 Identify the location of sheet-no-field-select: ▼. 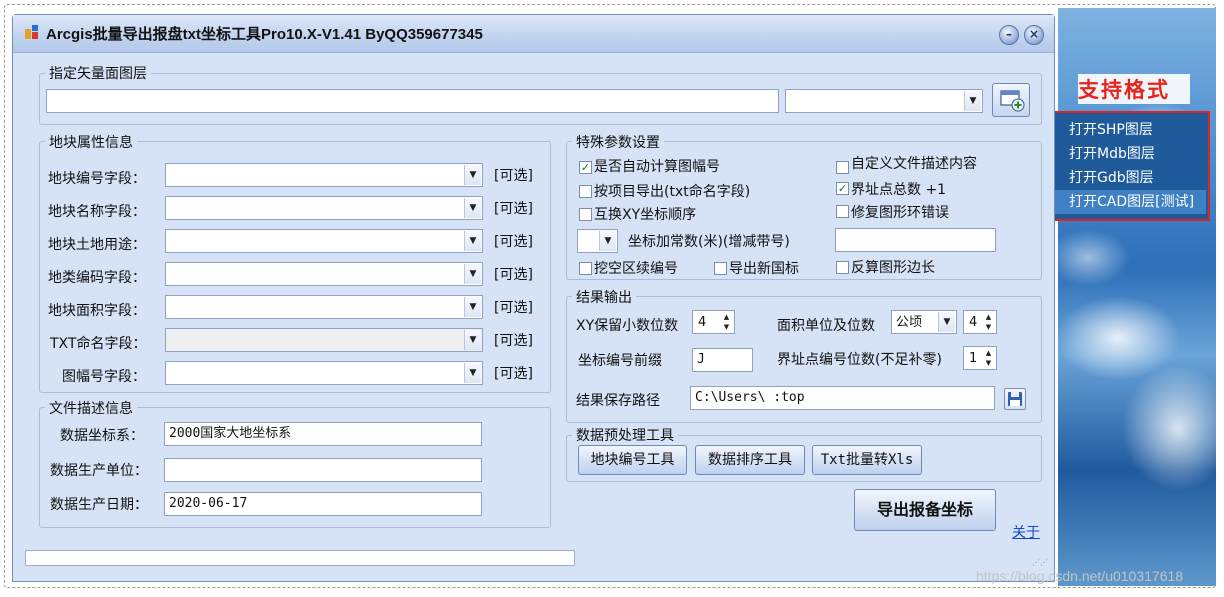
(324, 373).